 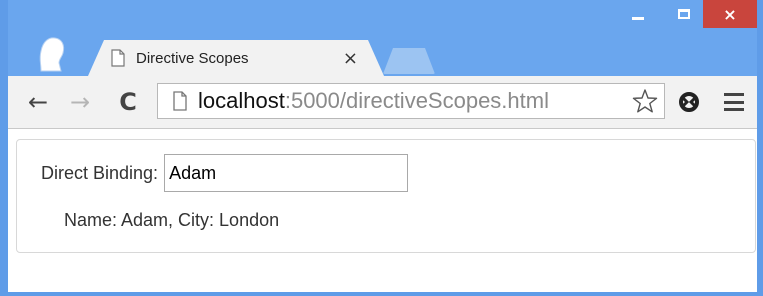 I want to click on back-button: ←, so click(x=38, y=102).